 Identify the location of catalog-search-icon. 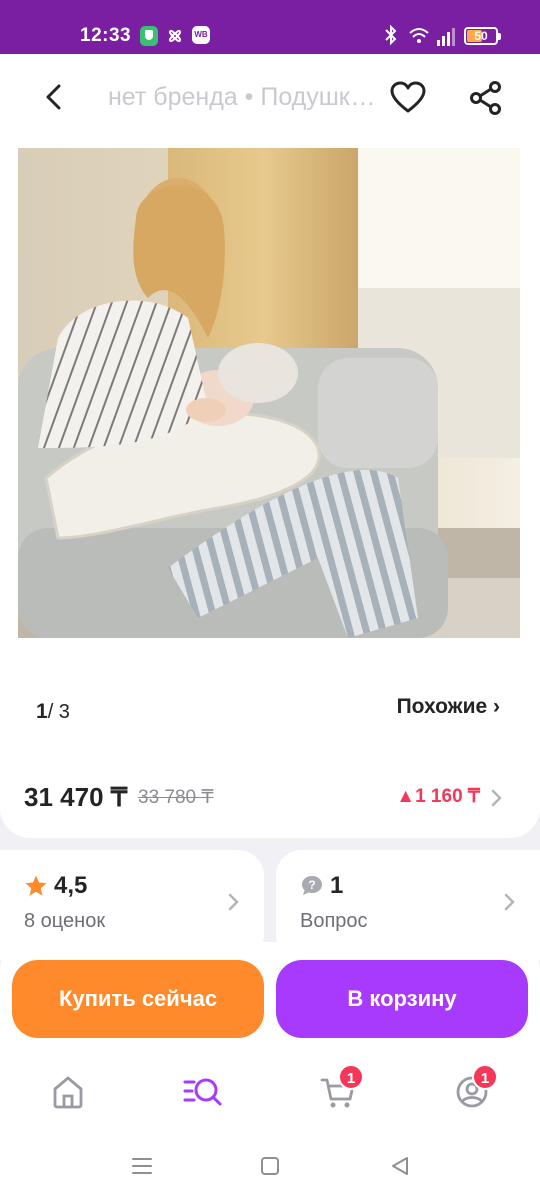
(202, 1092).